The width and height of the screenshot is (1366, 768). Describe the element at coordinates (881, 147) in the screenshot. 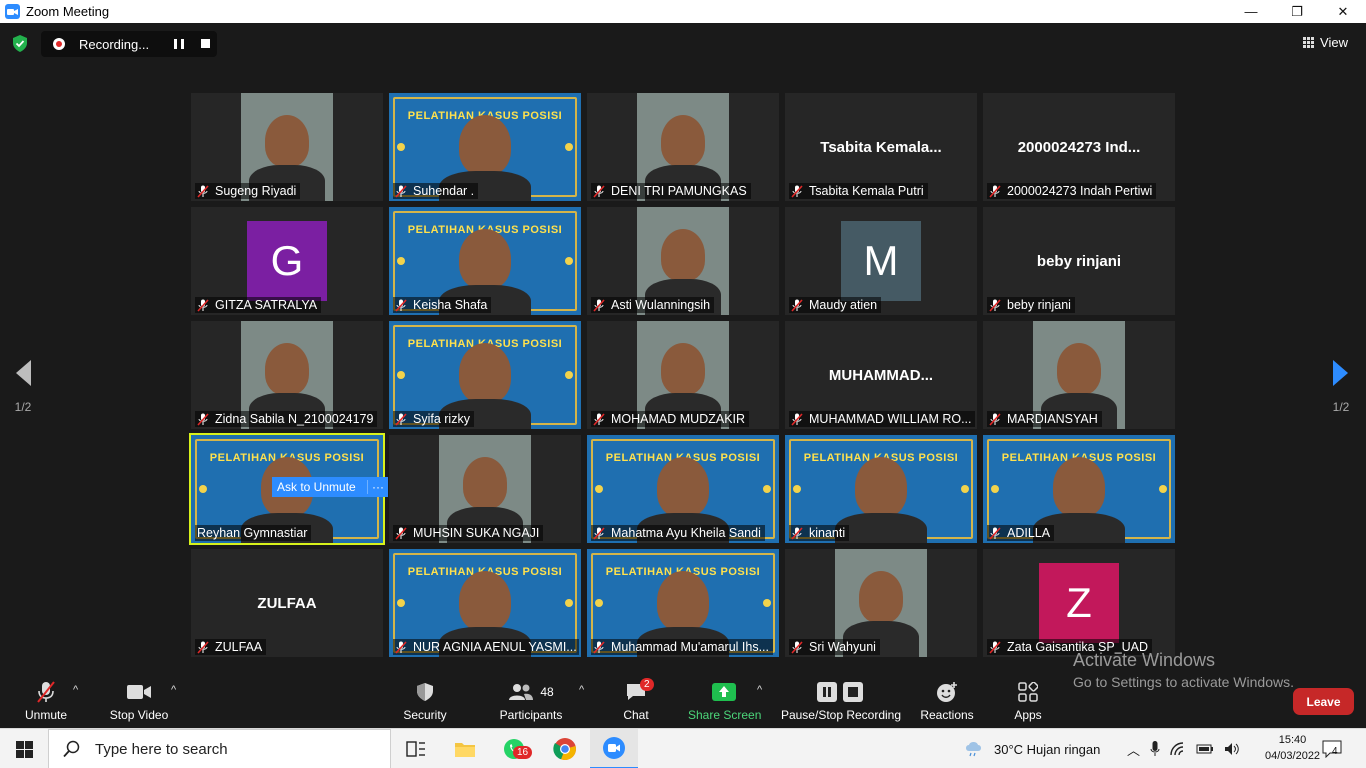

I see `participant-tile: Tsabita Kemala... Tsabita Kemala Putri` at that location.